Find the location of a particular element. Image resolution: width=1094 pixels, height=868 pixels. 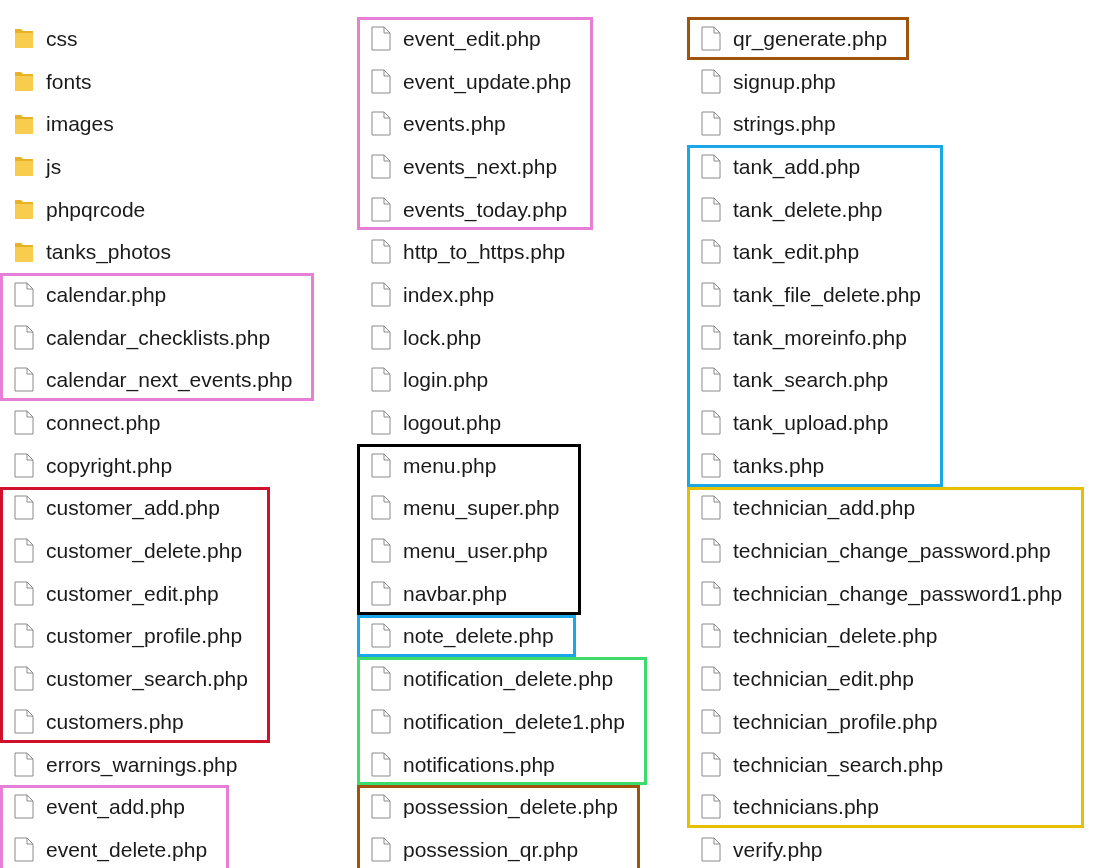

file-name: customer_search.php is located at coordinates (147, 679).